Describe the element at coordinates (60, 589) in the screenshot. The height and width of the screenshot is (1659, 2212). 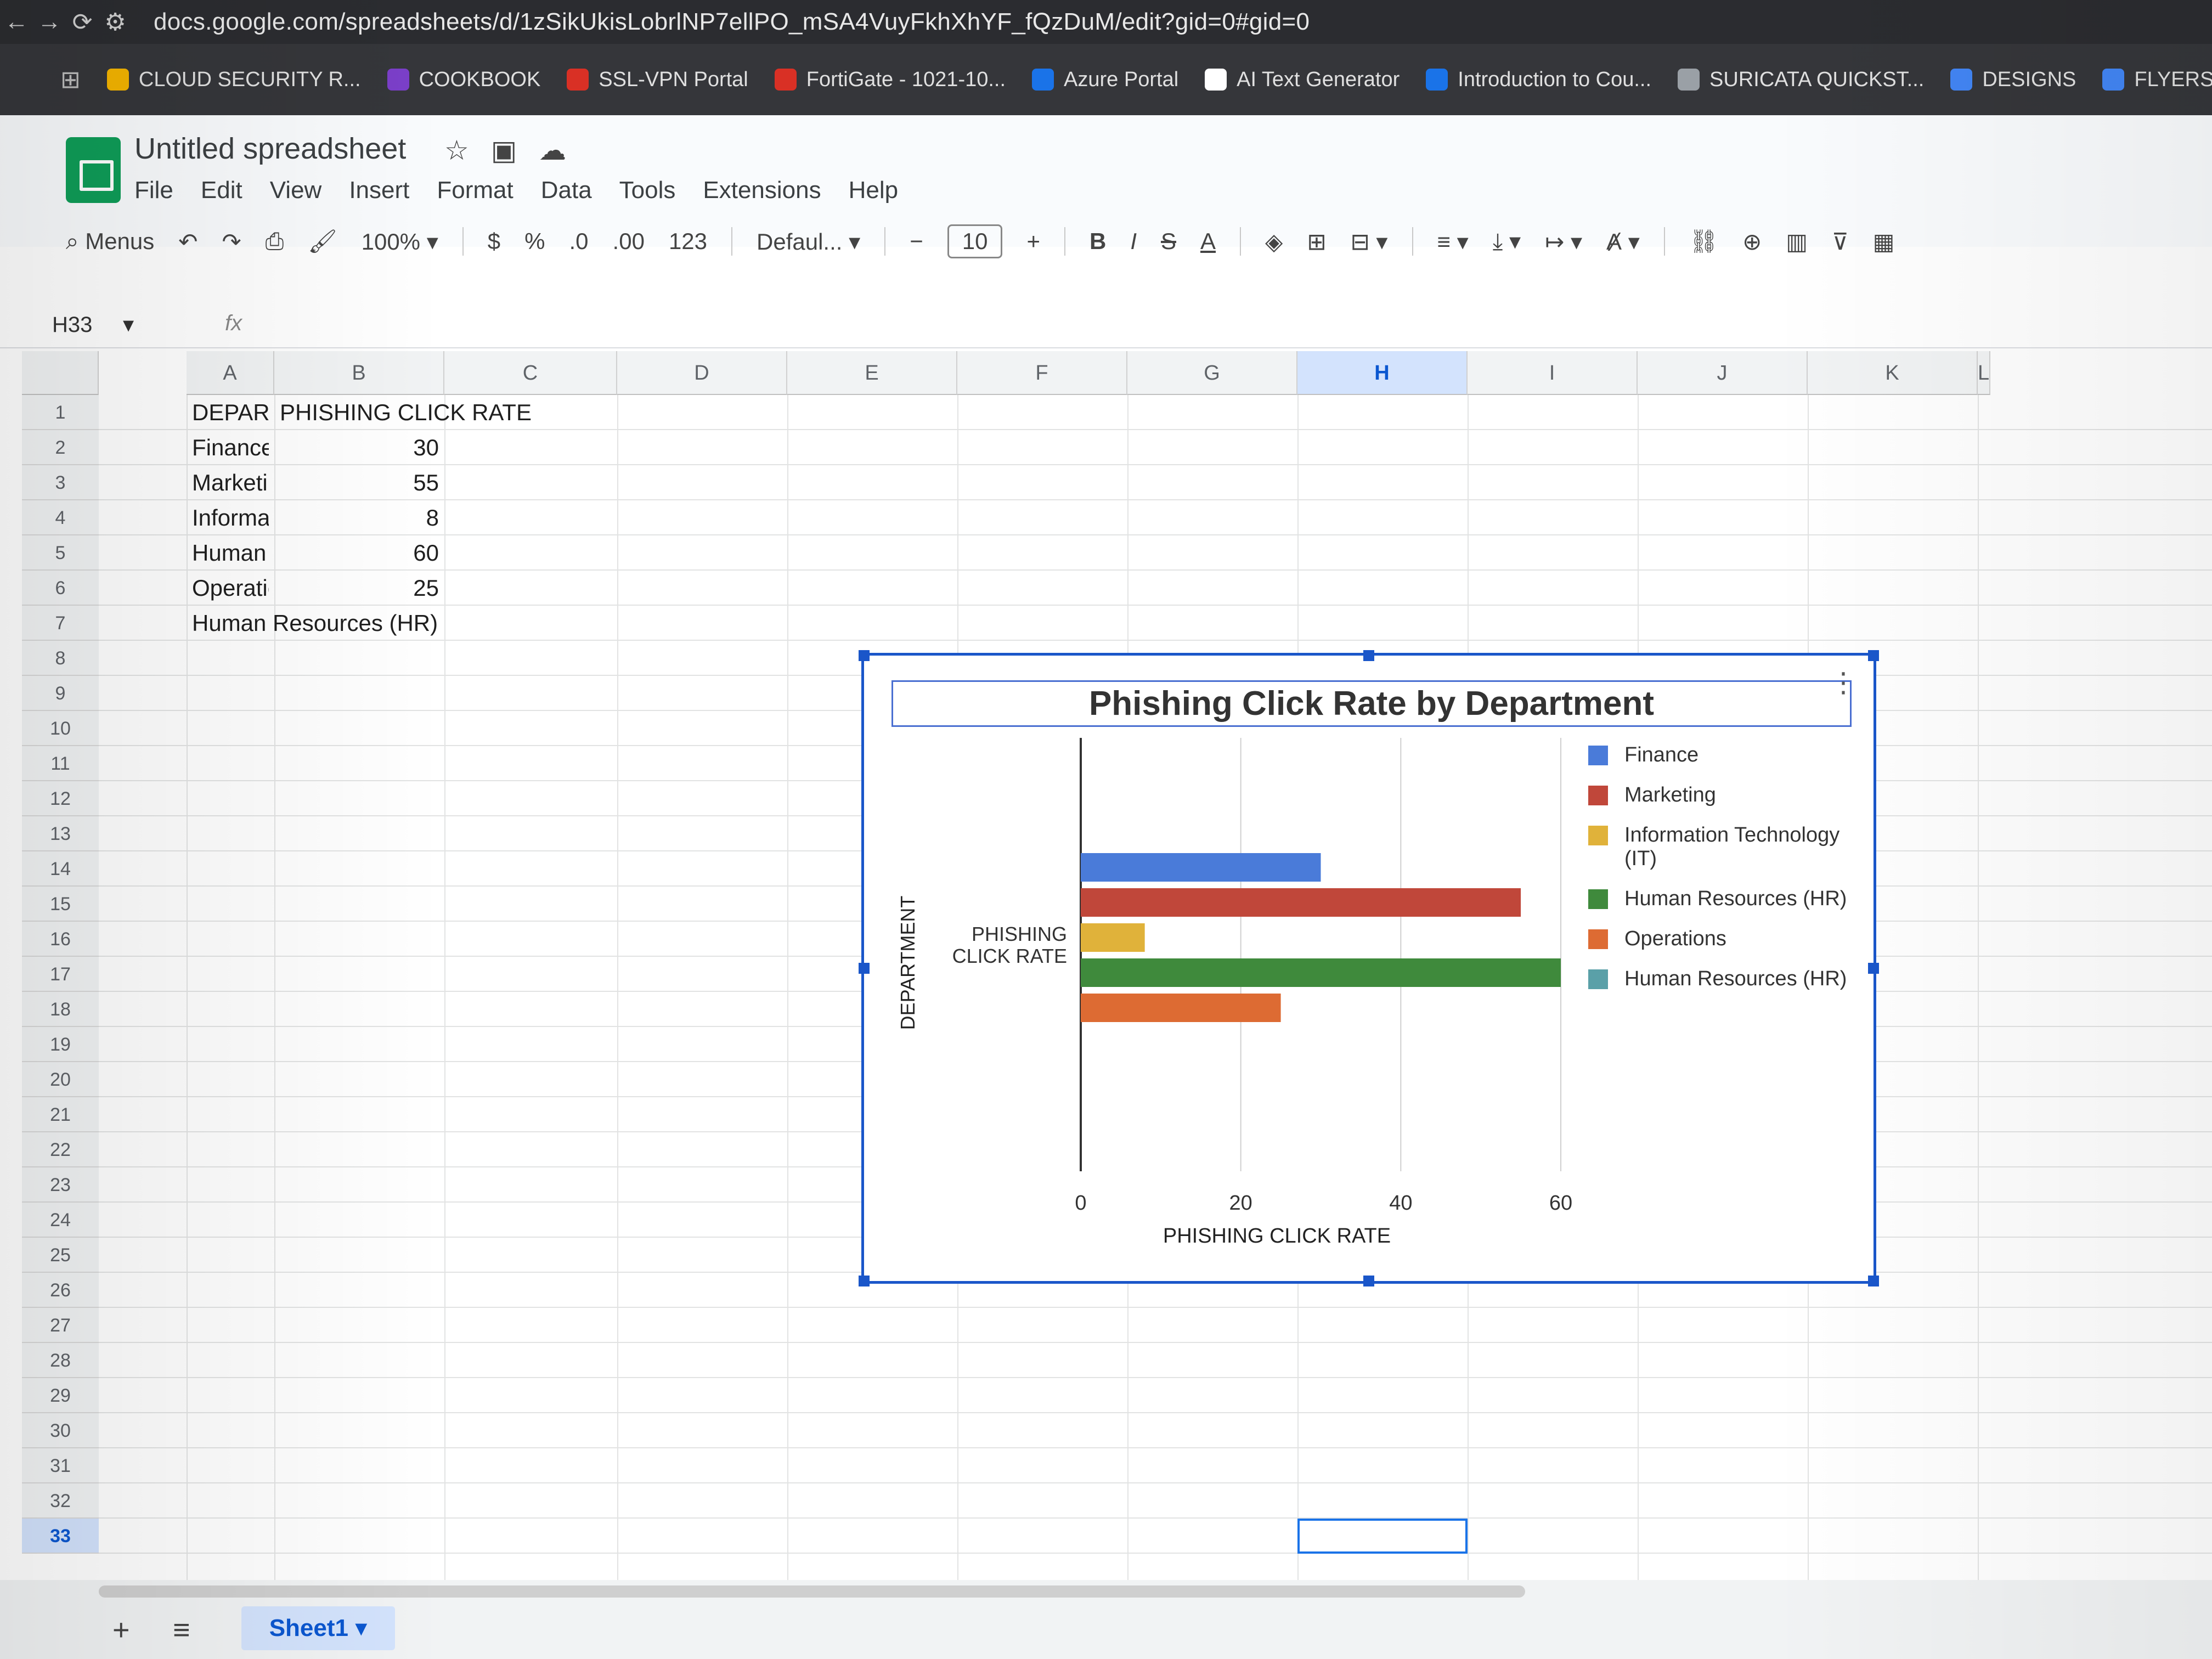
I see `row-header: 6` at that location.